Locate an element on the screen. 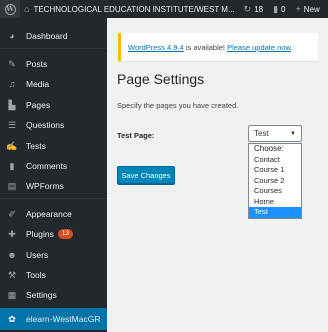 The width and height of the screenshot is (328, 332). user-icon: ☻ is located at coordinates (12, 255).